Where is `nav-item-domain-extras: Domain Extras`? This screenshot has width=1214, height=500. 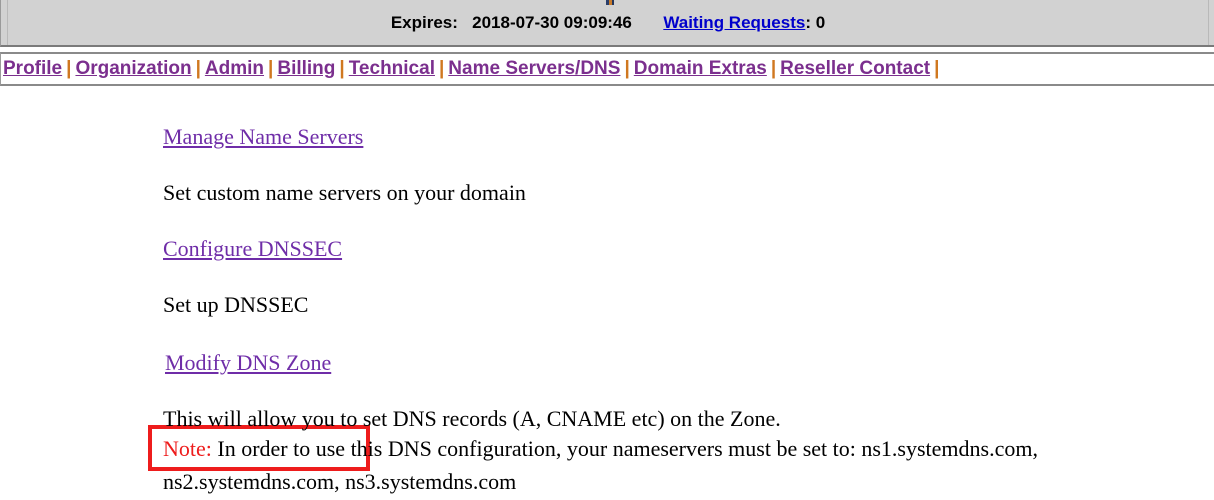
nav-item-domain-extras: Domain Extras is located at coordinates (700, 68).